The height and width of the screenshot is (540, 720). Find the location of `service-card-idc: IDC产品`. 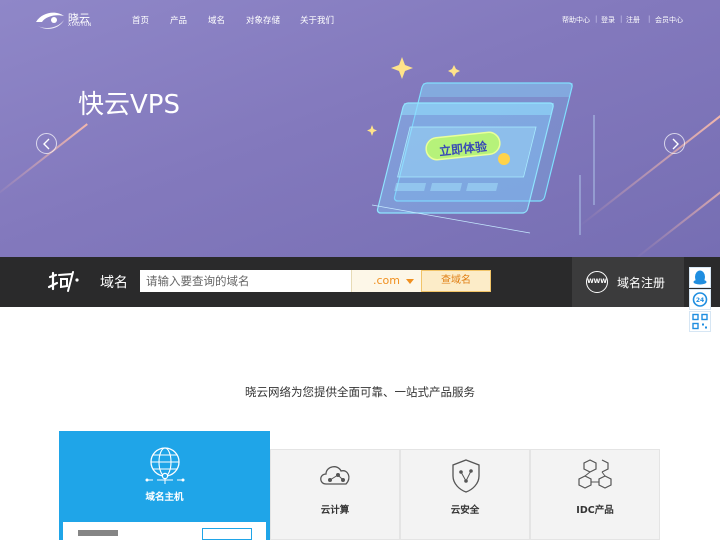

service-card-idc: IDC产品 is located at coordinates (595, 494).